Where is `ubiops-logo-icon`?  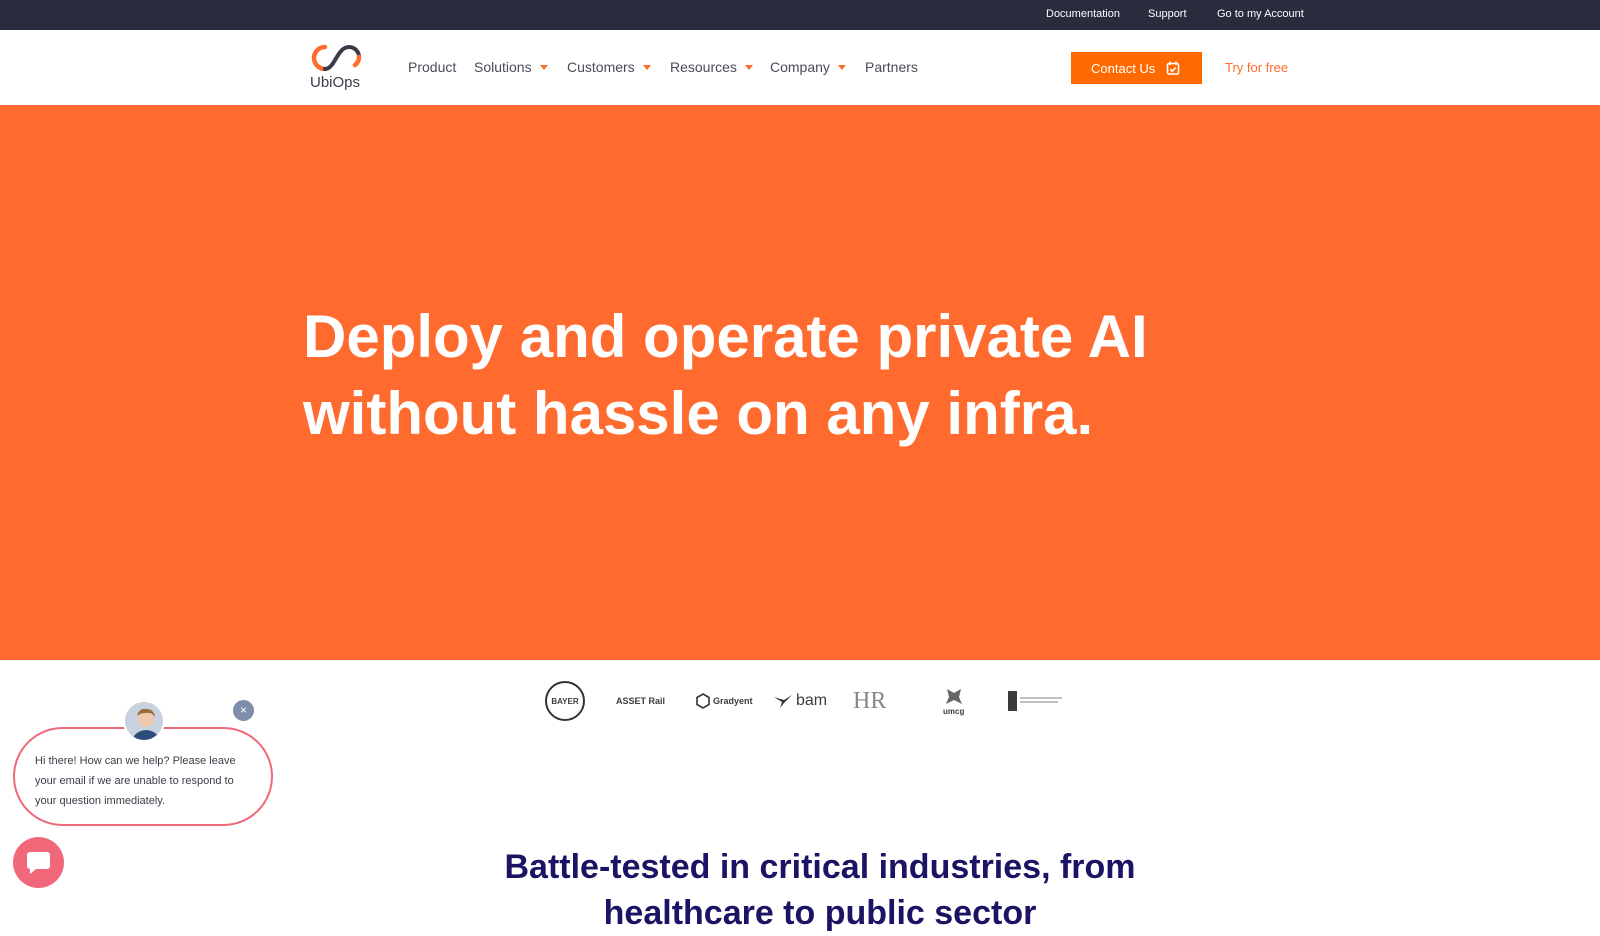
ubiops-logo-icon is located at coordinates (336, 58).